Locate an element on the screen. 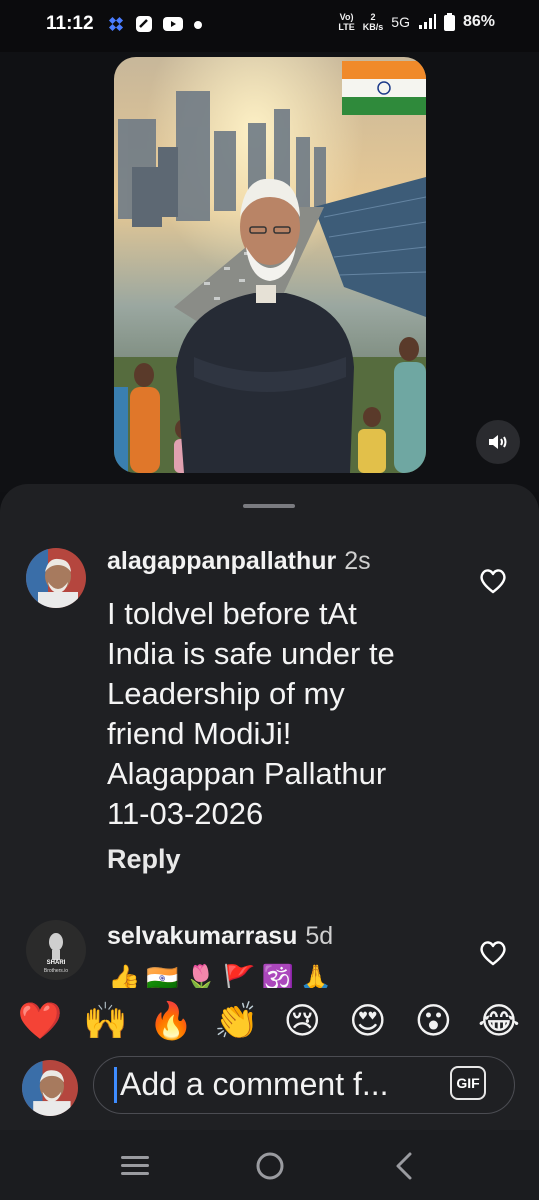  speaker-icon is located at coordinates (498, 442).